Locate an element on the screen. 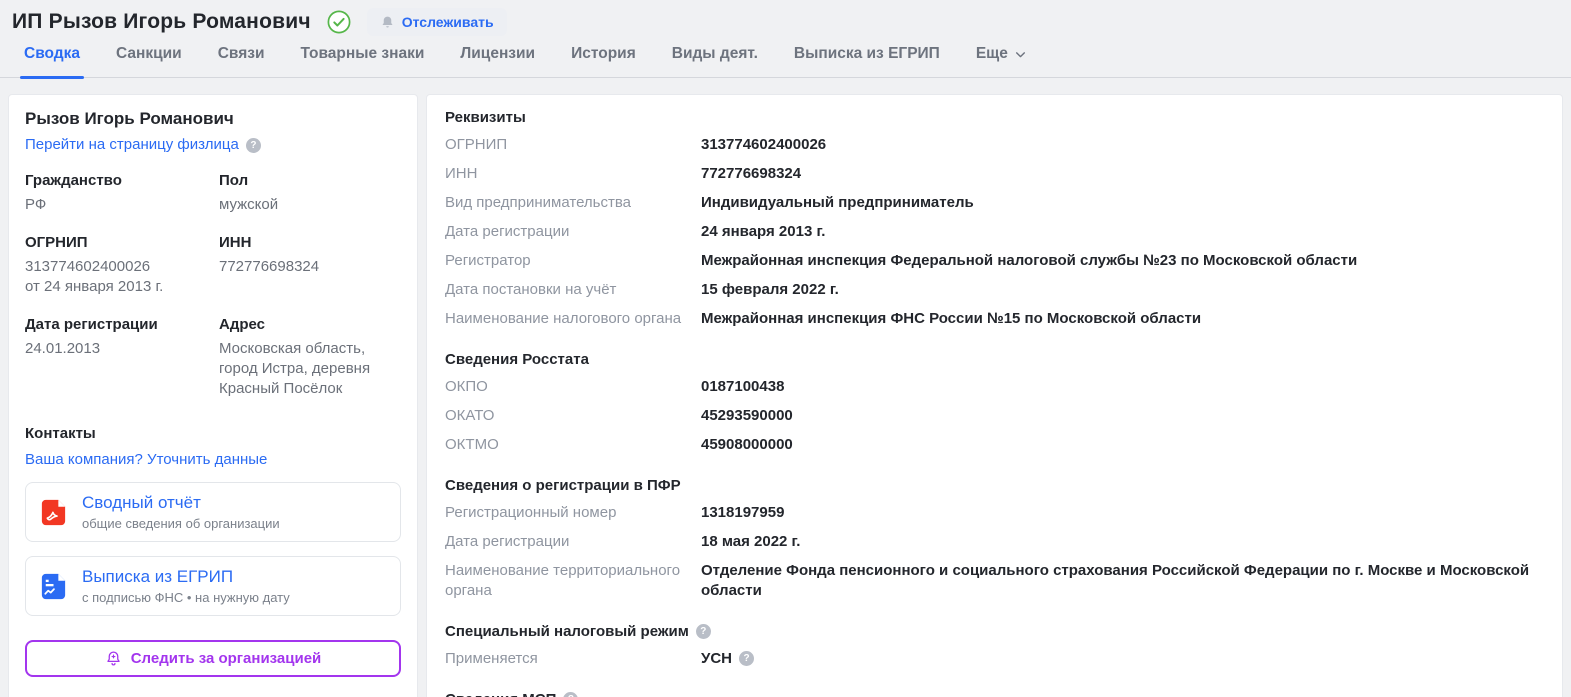 This screenshot has width=1571, height=697. tab-svyazi: Связи is located at coordinates (241, 61).